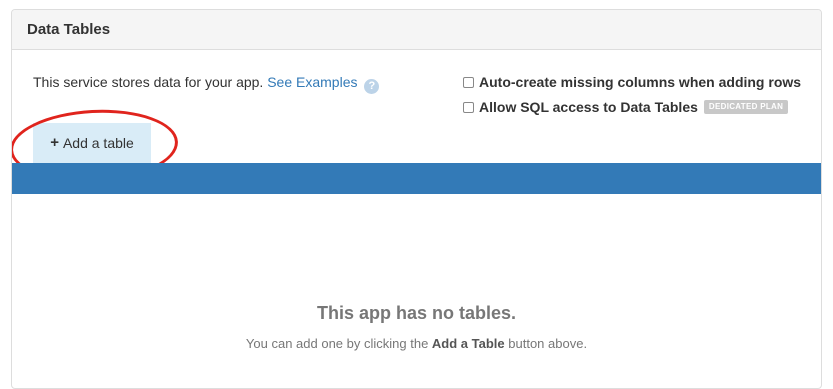 The width and height of the screenshot is (833, 389). I want to click on dedicated-plan-badge: DEDICATED PLAN, so click(746, 107).